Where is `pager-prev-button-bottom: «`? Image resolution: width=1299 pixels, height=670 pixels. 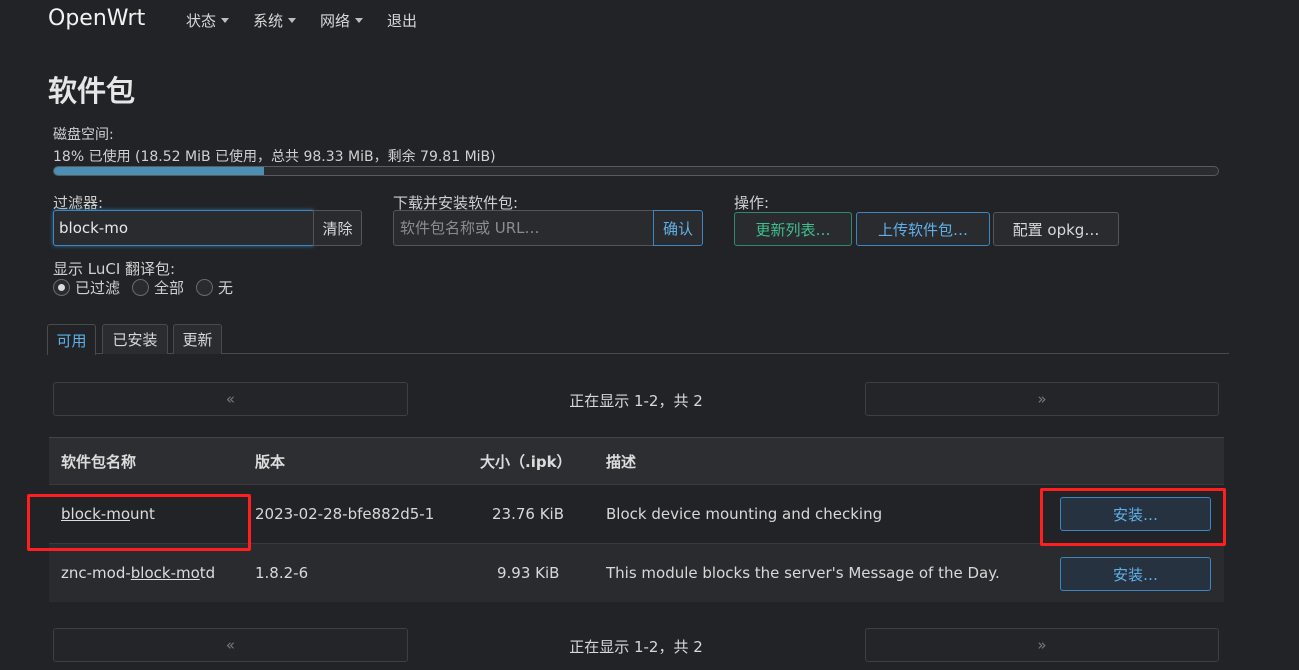 pager-prev-button-bottom: « is located at coordinates (230, 645).